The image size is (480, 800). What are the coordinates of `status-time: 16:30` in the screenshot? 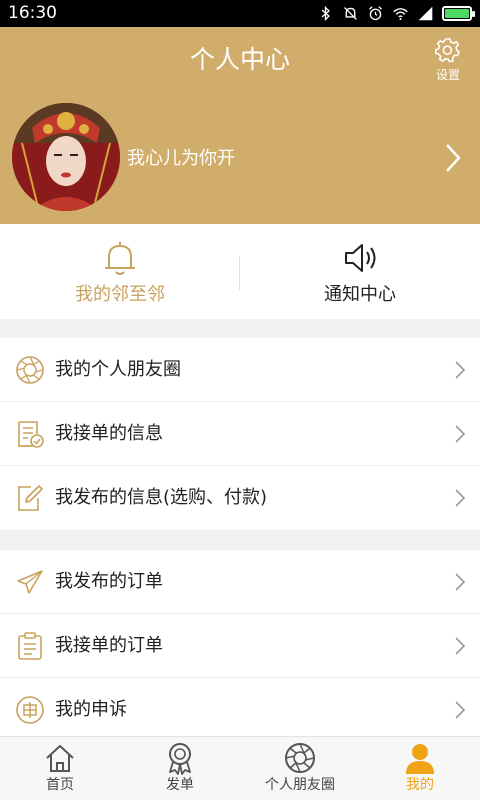 It's located at (32, 13).